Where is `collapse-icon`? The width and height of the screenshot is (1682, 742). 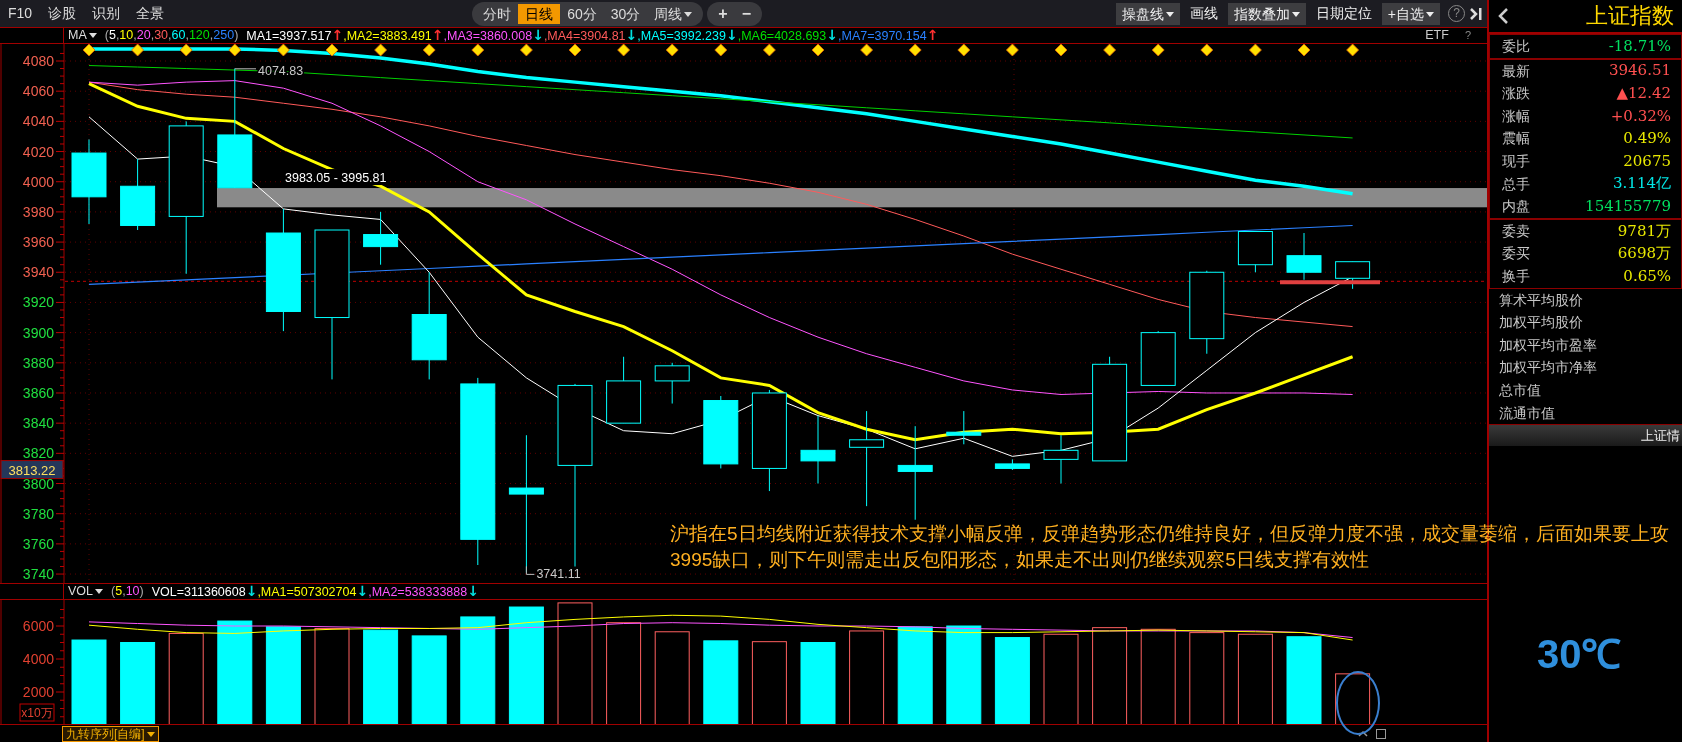 collapse-icon is located at coordinates (1476, 13).